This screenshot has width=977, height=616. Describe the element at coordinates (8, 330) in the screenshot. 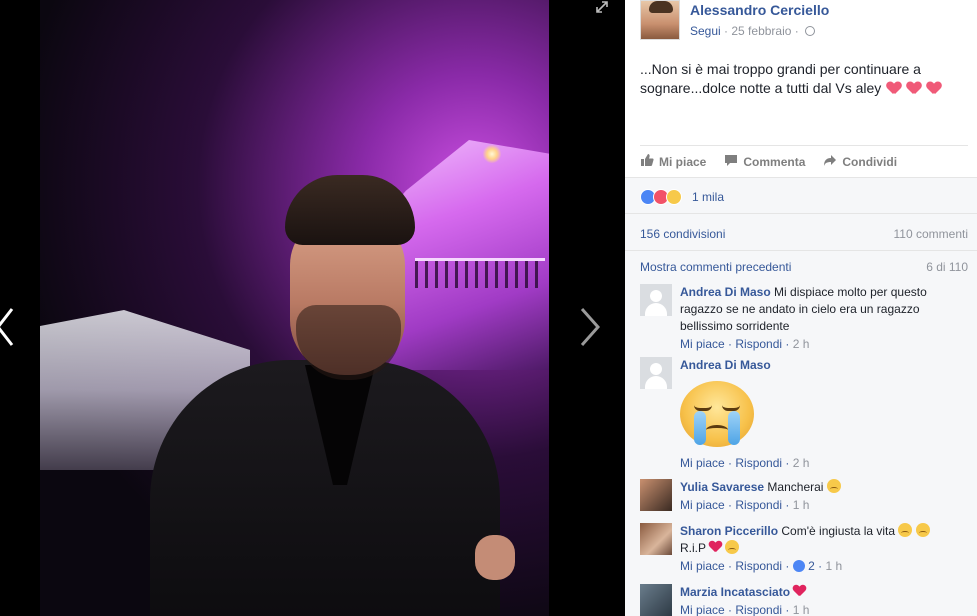

I see `chevron-left-icon` at that location.